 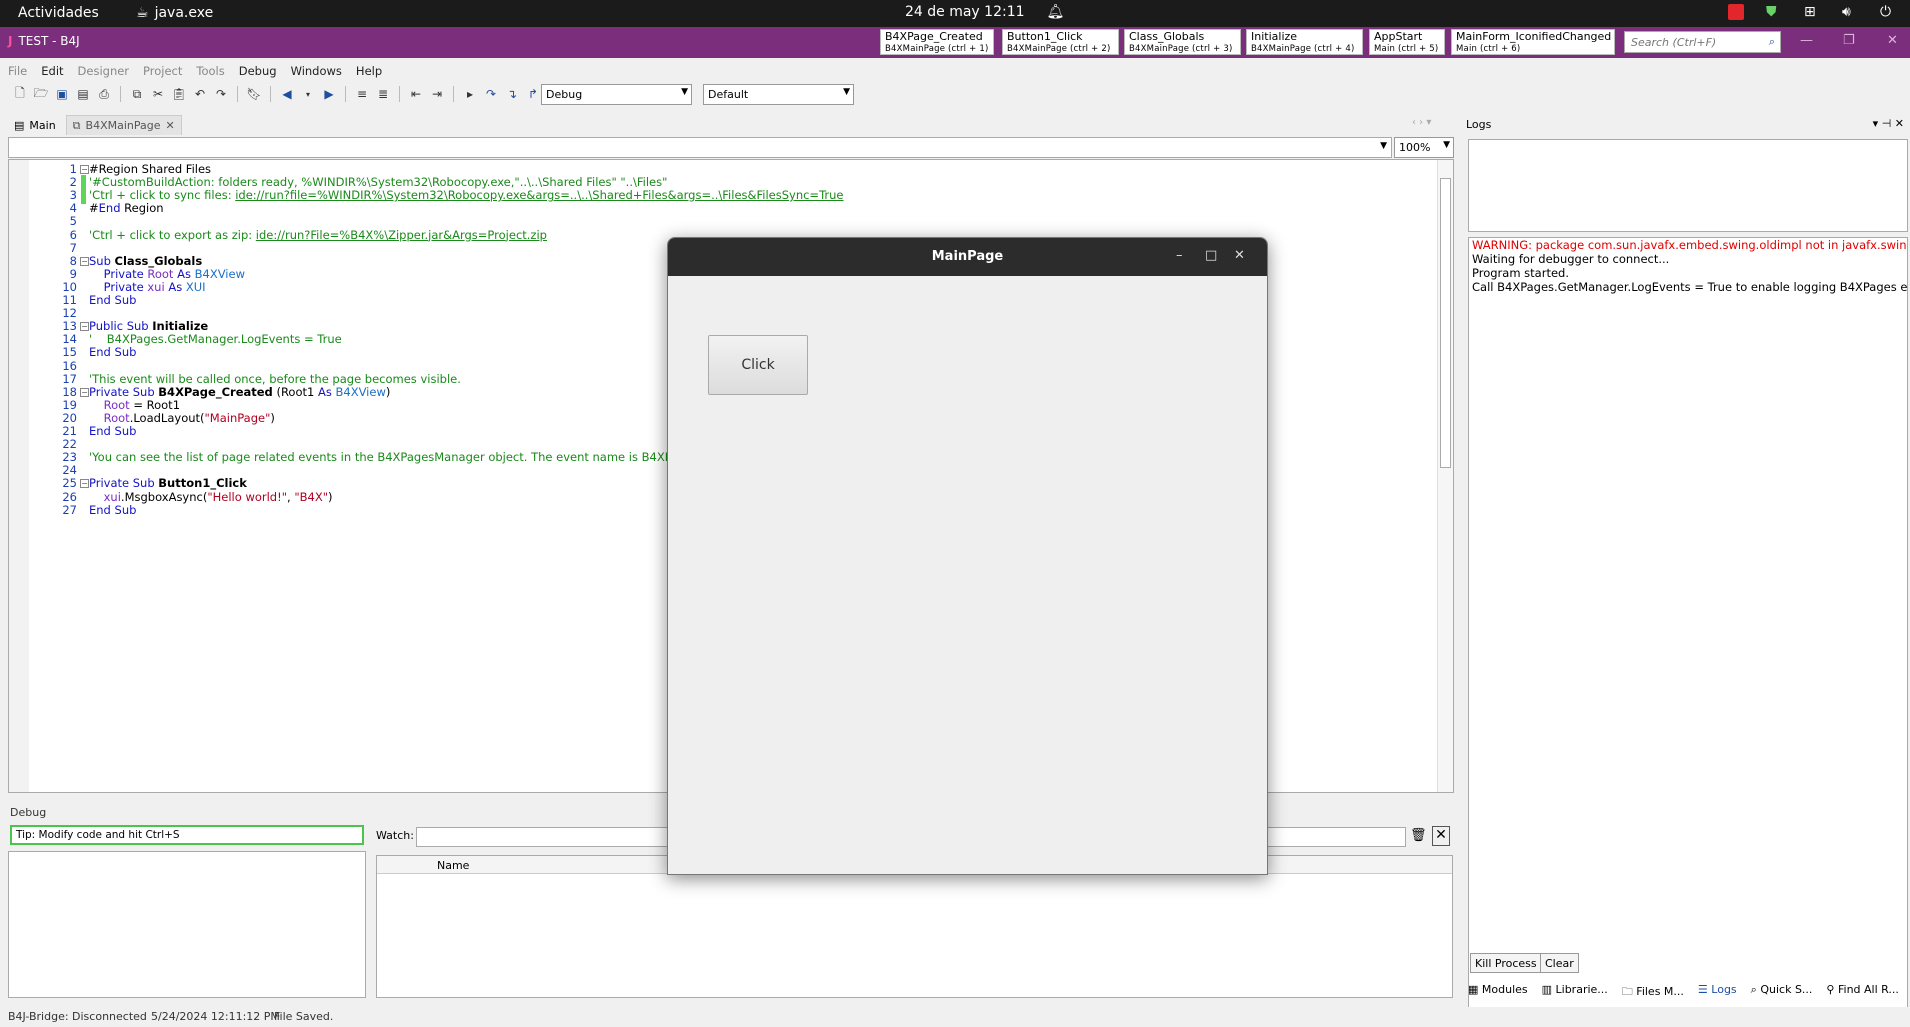 I want to click on minimize-icon: –, so click(x=1179, y=255).